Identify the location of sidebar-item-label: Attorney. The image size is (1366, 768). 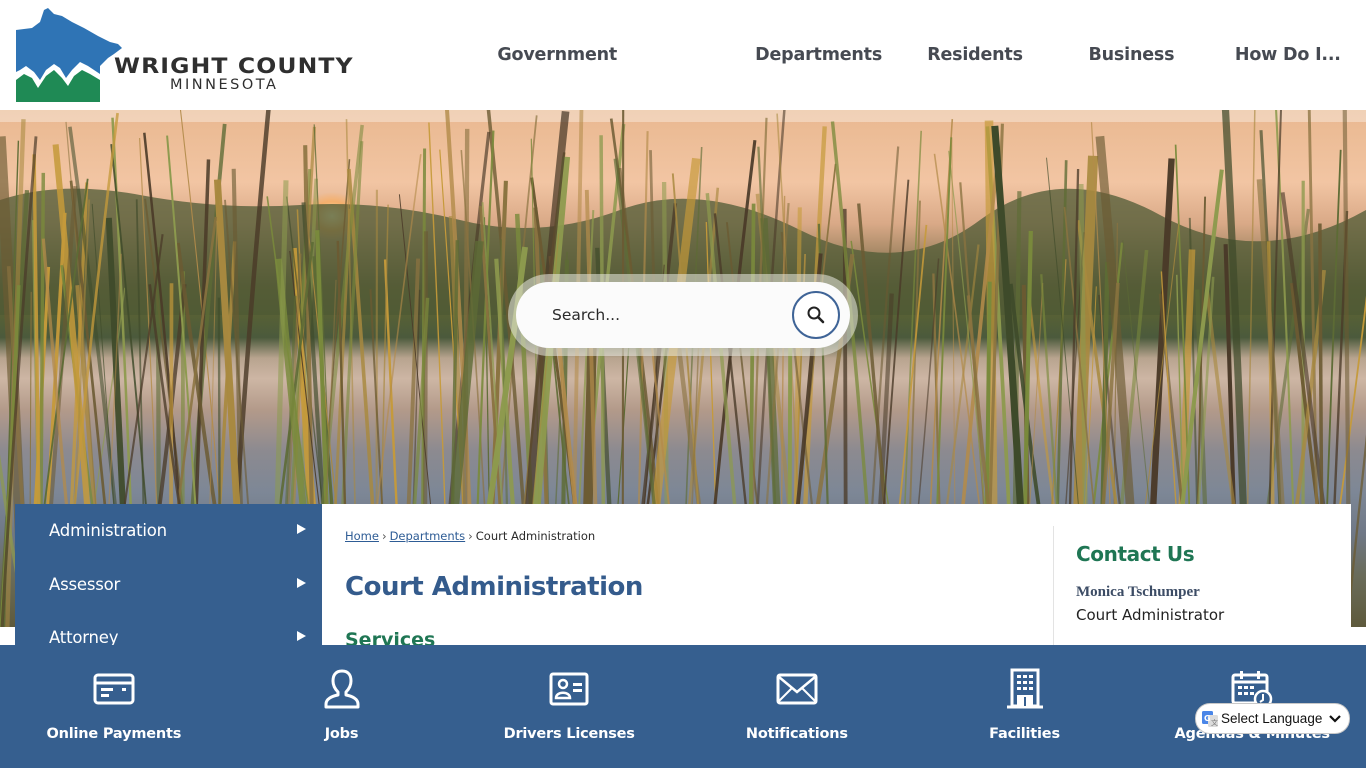
(84, 636).